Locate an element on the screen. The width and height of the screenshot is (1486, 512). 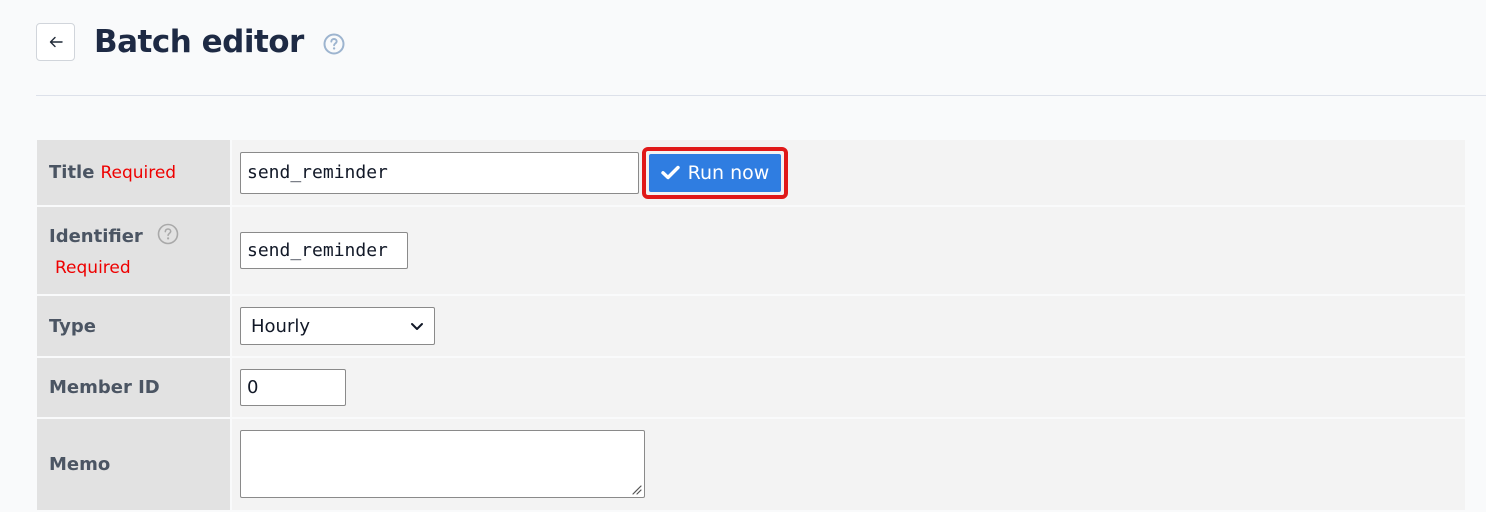
member-id-label-cell: Member ID is located at coordinates (134, 388).